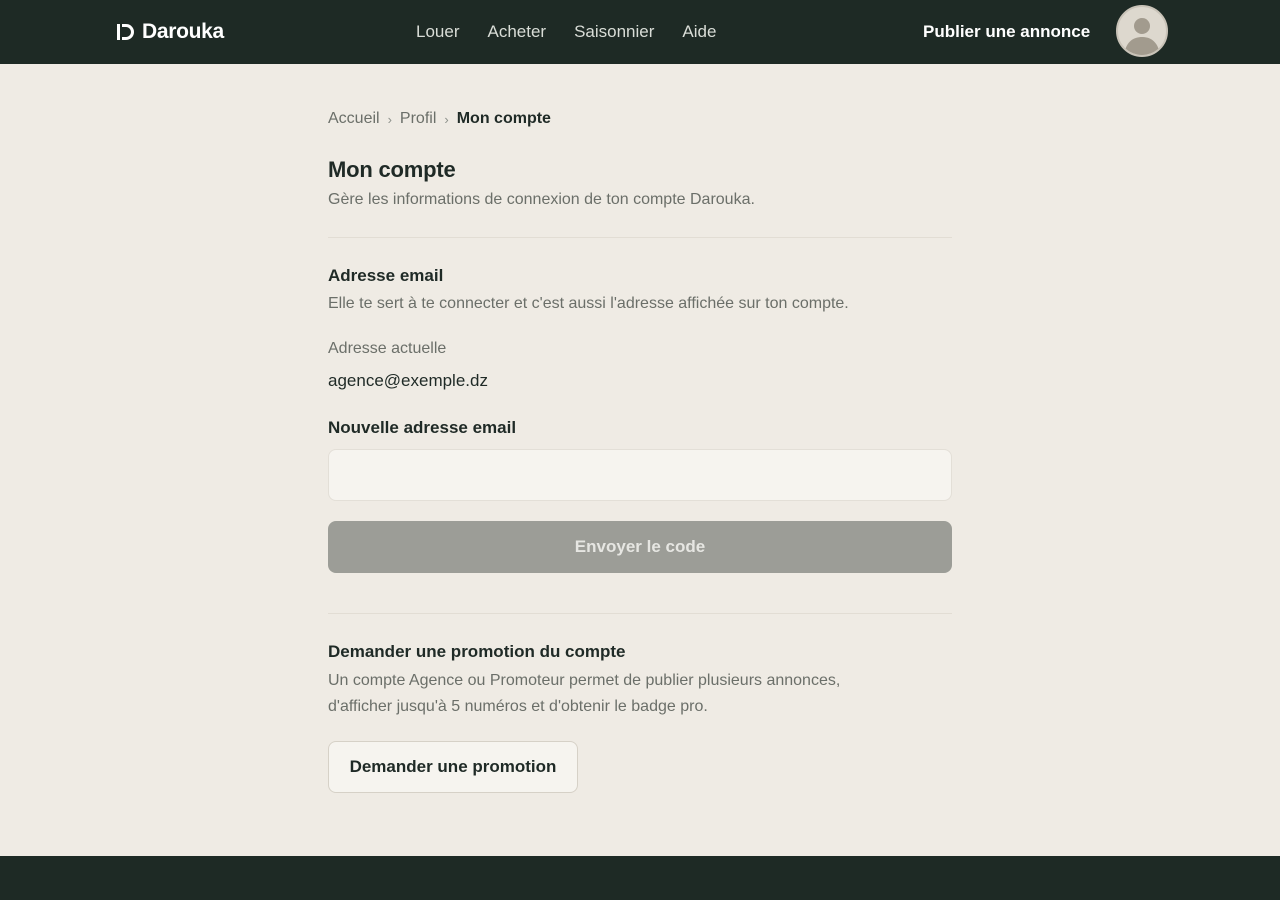 The width and height of the screenshot is (1280, 900). What do you see at coordinates (516, 32) in the screenshot?
I see `nav-link-acheter: Acheter` at bounding box center [516, 32].